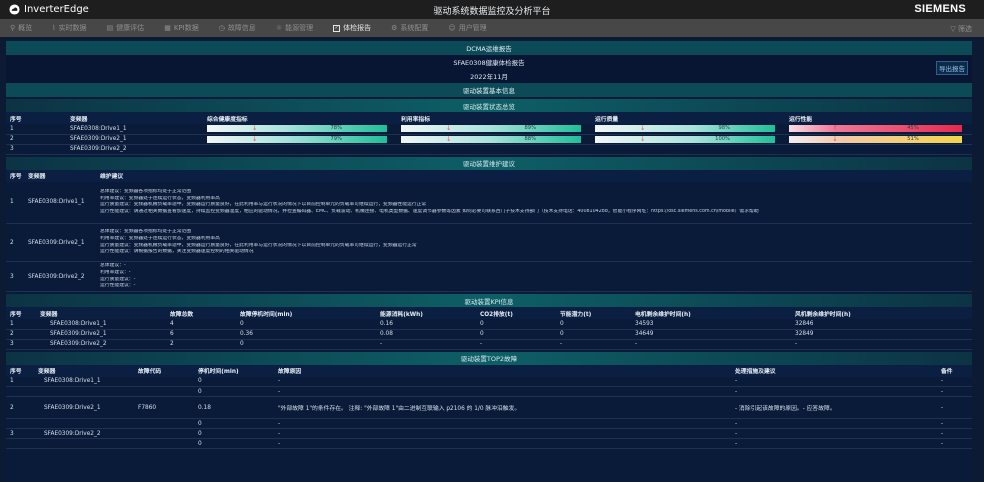 The width and height of the screenshot is (984, 482). What do you see at coordinates (299, 28) in the screenshot?
I see `nav-label: 能源管理` at bounding box center [299, 28].